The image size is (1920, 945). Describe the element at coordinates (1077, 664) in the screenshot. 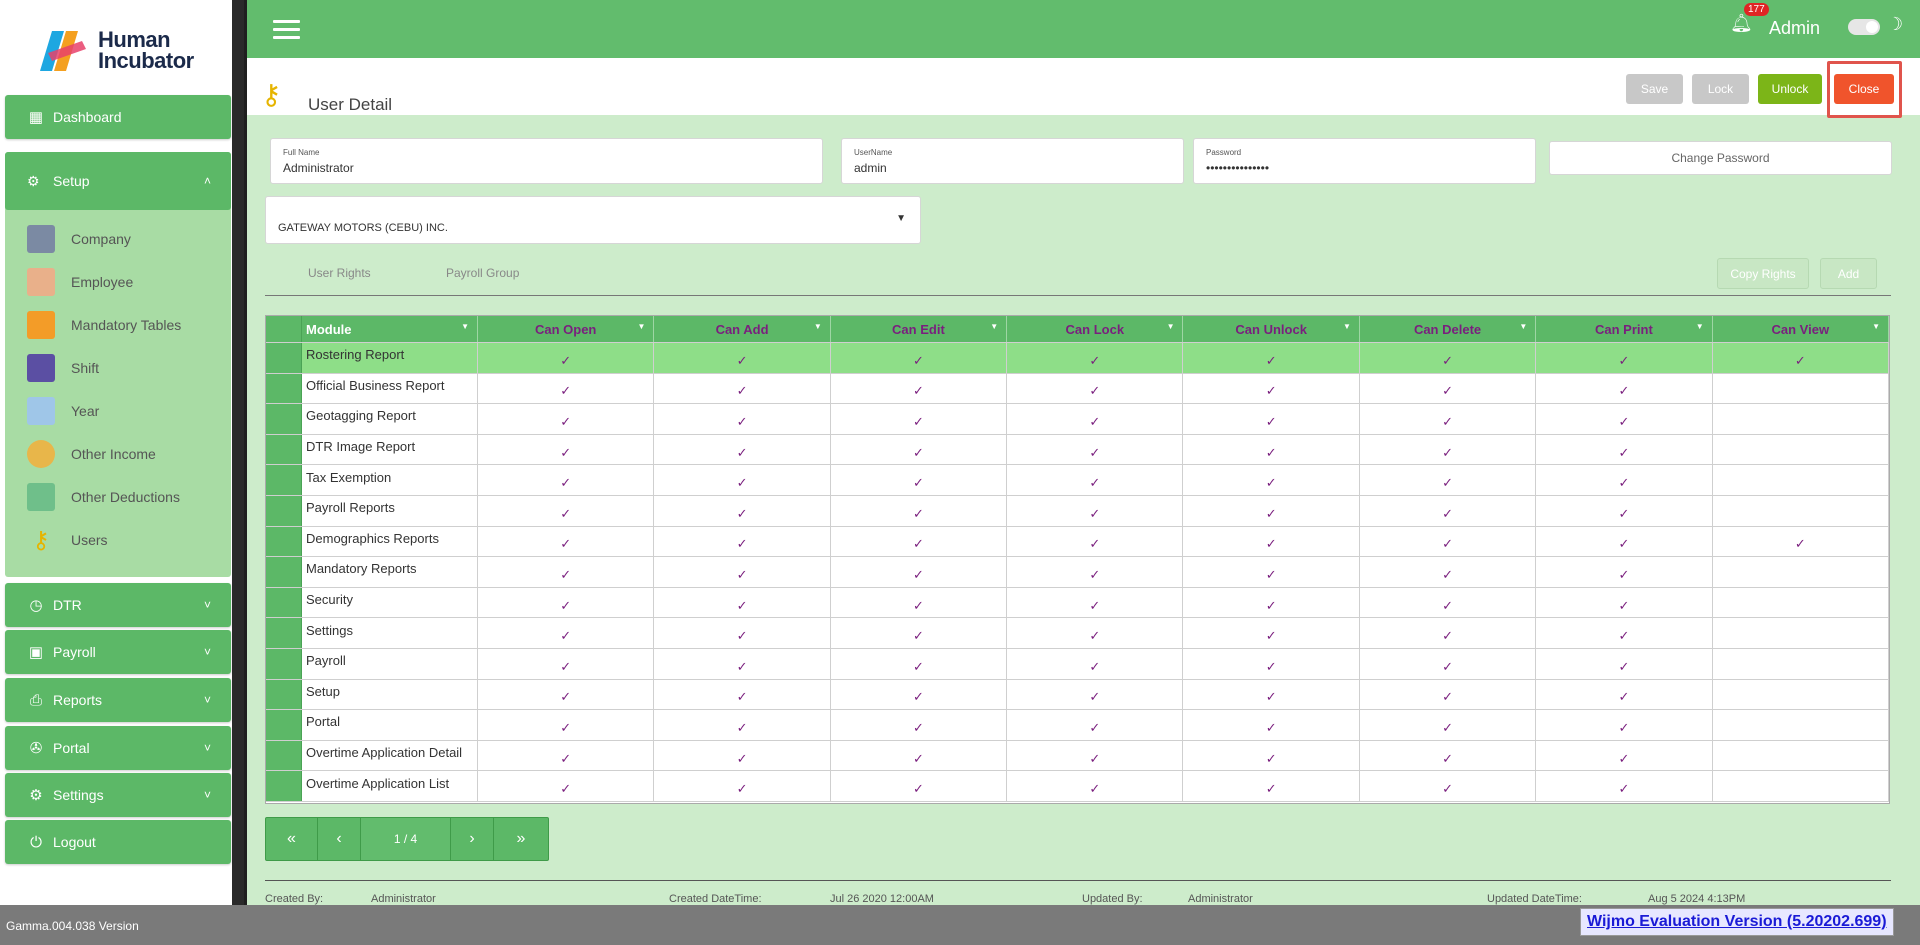

I see `table-row: Payroll ✓ ✓ ✓ ✓ ✓ ✓ ✓` at that location.